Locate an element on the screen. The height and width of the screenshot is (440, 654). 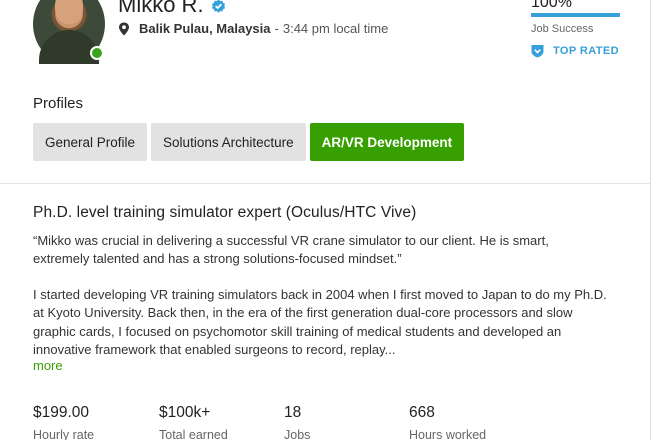
top-rated-badge: TOP RATED is located at coordinates (575, 51).